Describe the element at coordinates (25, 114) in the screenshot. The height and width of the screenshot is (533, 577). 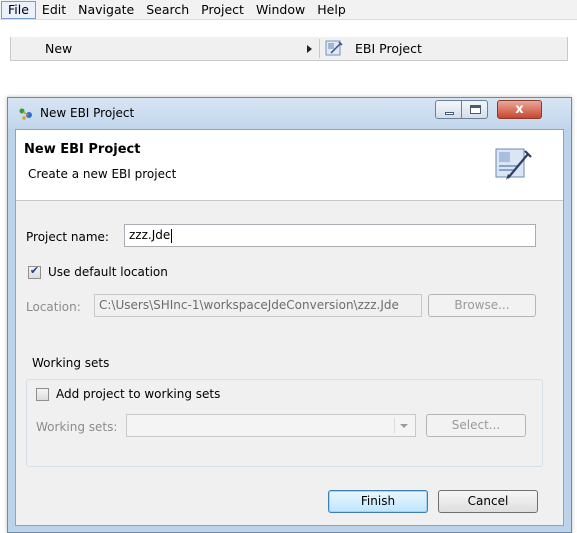
I see `eclipse-app-icon` at that location.